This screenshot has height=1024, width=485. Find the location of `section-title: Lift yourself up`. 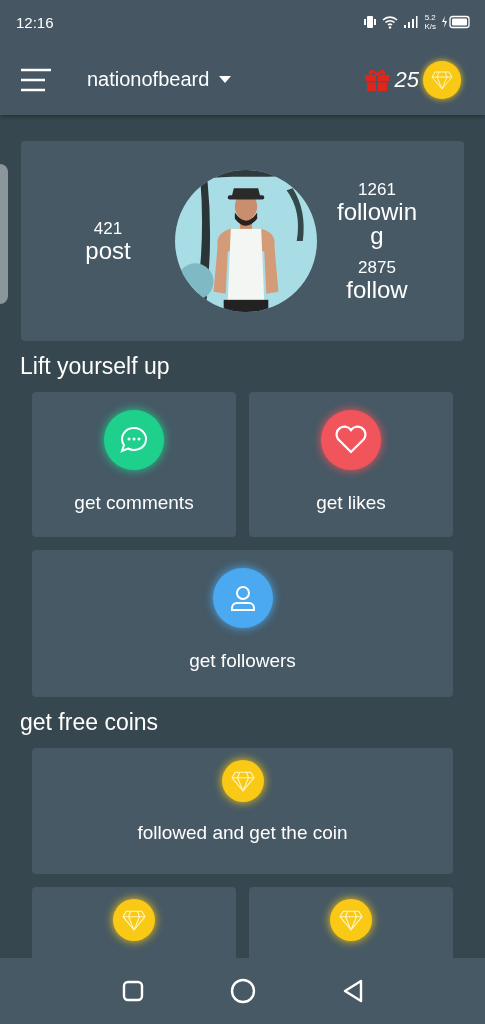

section-title: Lift yourself up is located at coordinates (95, 366).